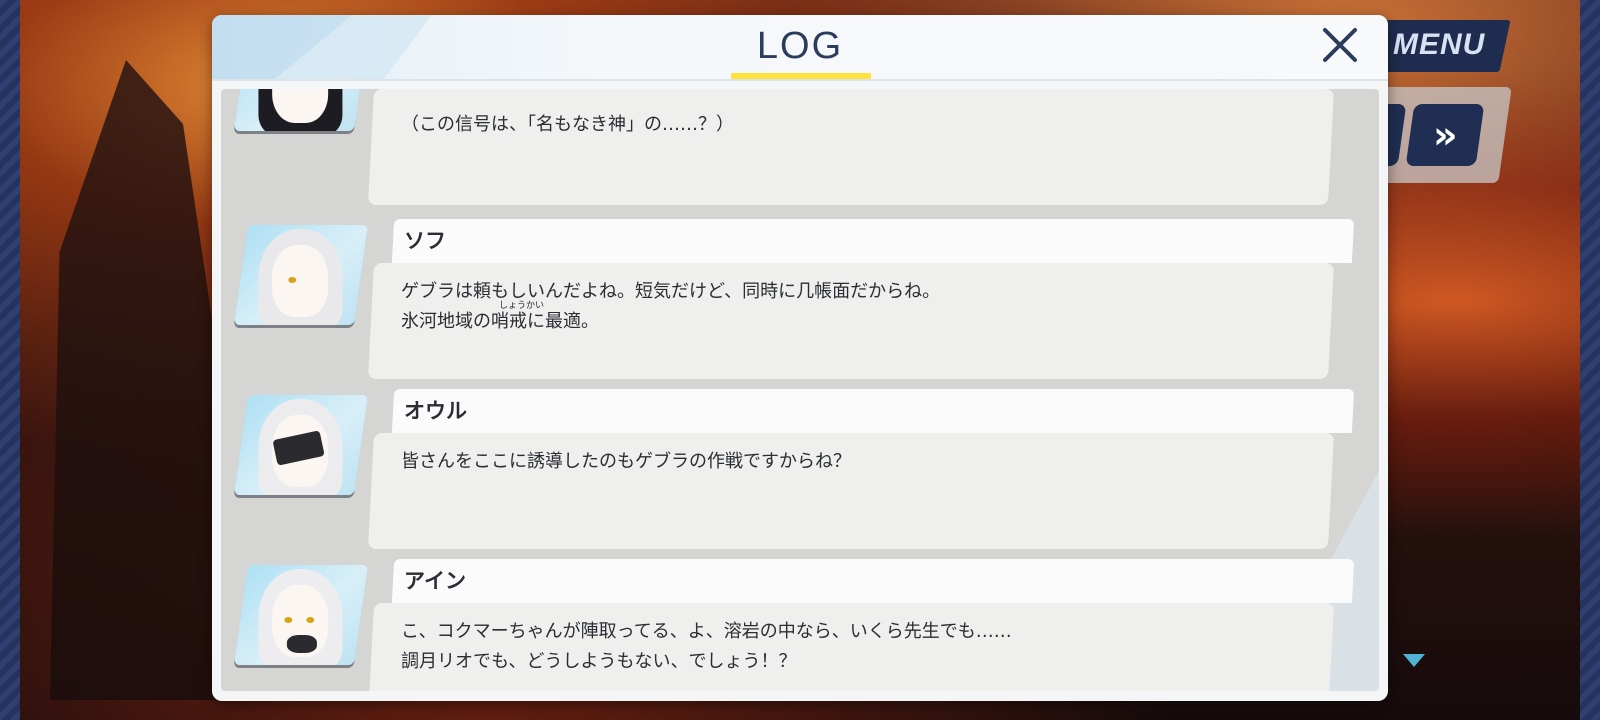 The height and width of the screenshot is (720, 1600). Describe the element at coordinates (599, 661) in the screenshot. I see `dialogue-line: 調月リオでも、どうしようもない、でしょう！？` at that location.